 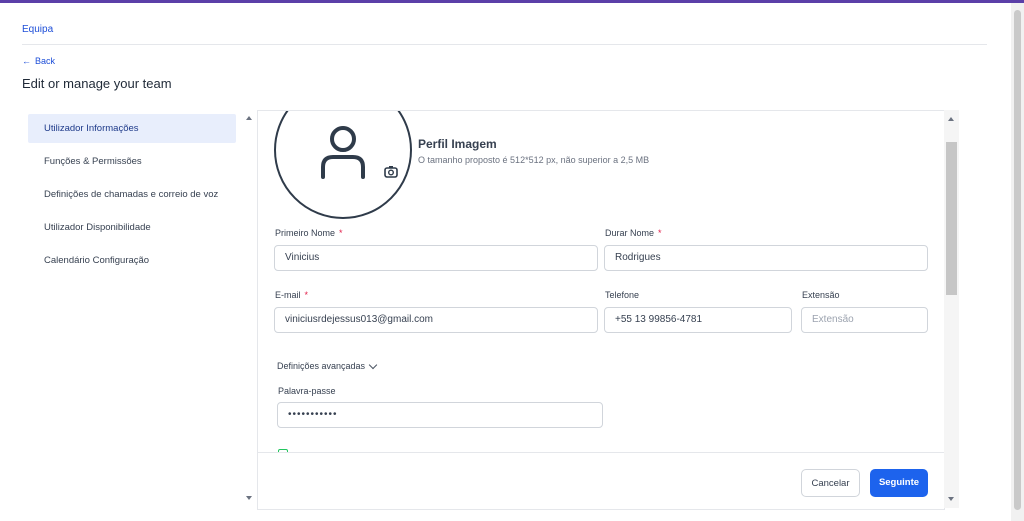 What do you see at coordinates (373, 364) in the screenshot?
I see `chevron-down-icon` at bounding box center [373, 364].